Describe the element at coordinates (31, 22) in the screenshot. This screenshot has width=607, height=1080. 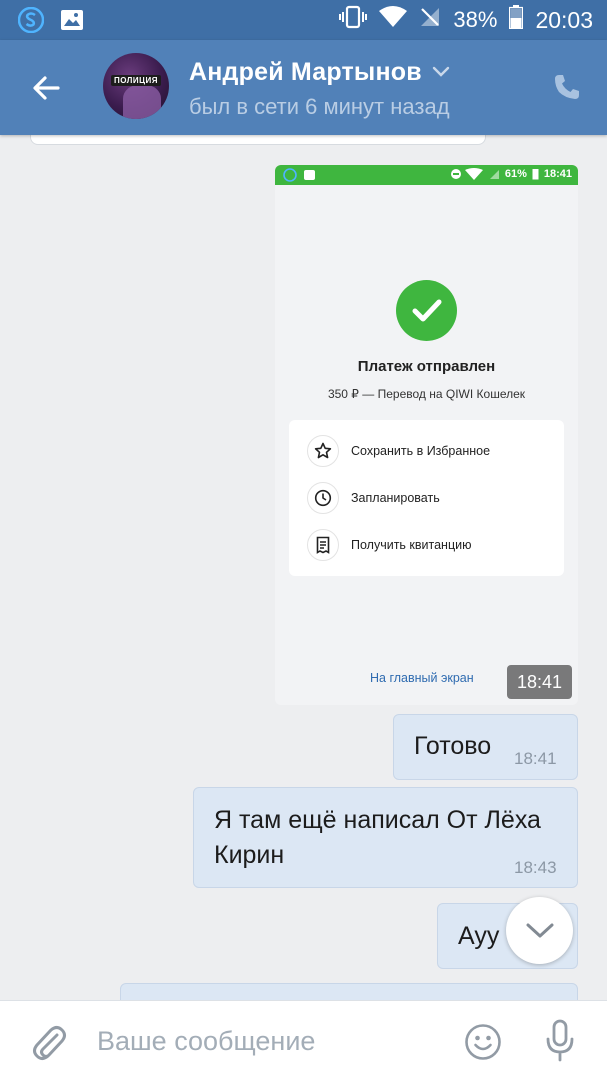
I see `app-s-icon` at that location.